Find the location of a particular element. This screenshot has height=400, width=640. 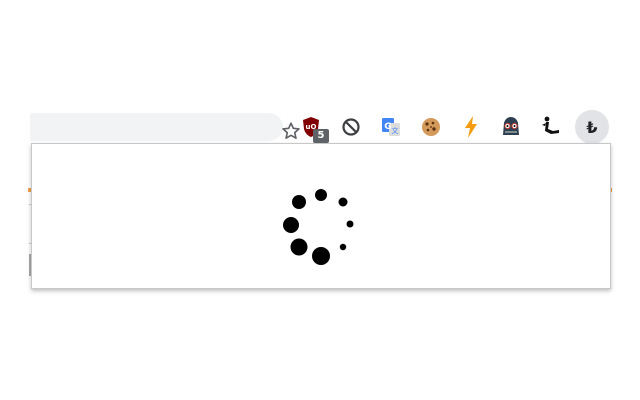

lira-sign-icon: ₺ is located at coordinates (592, 127).